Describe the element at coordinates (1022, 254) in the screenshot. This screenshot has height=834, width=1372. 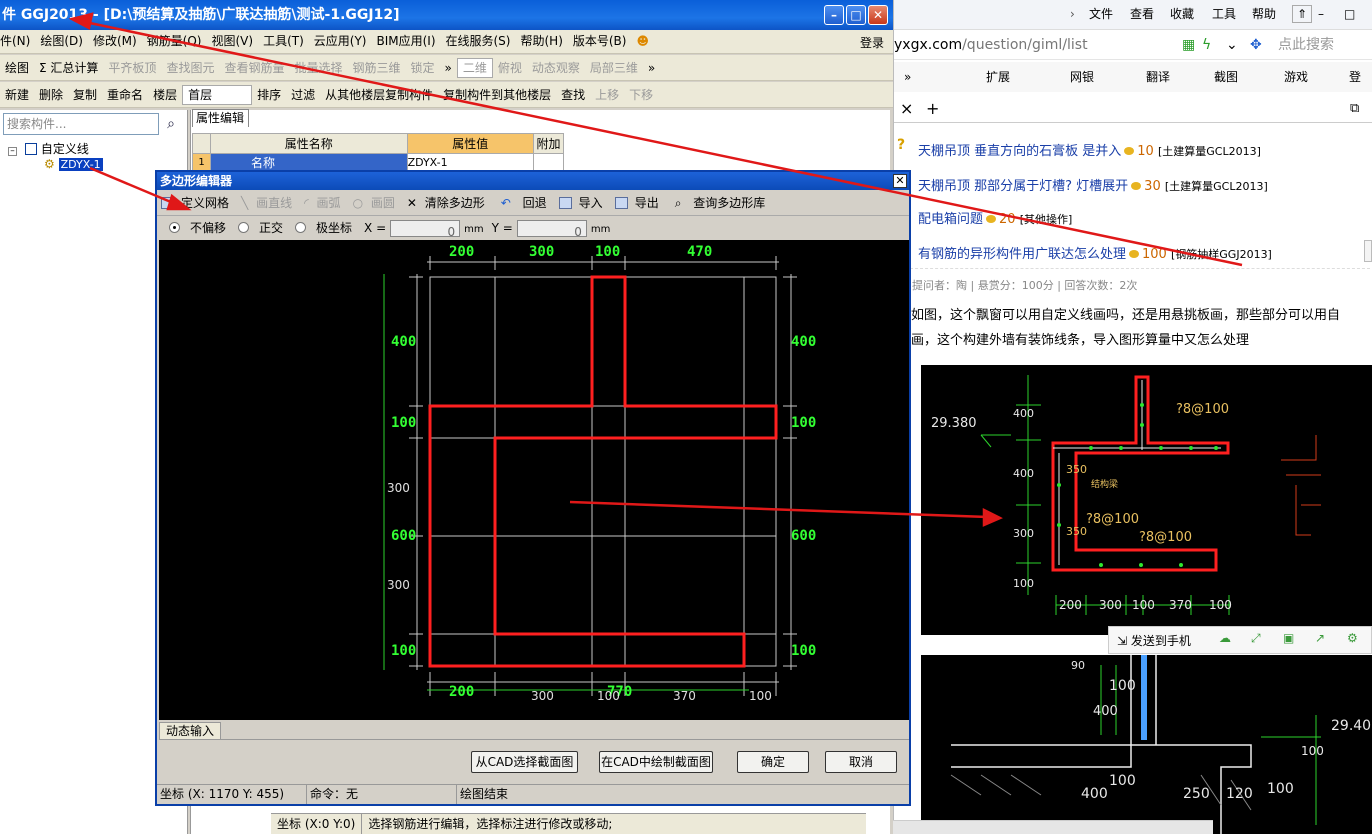
I see `question-title: 有钢筋的异形构件用广联达怎么处理` at that location.